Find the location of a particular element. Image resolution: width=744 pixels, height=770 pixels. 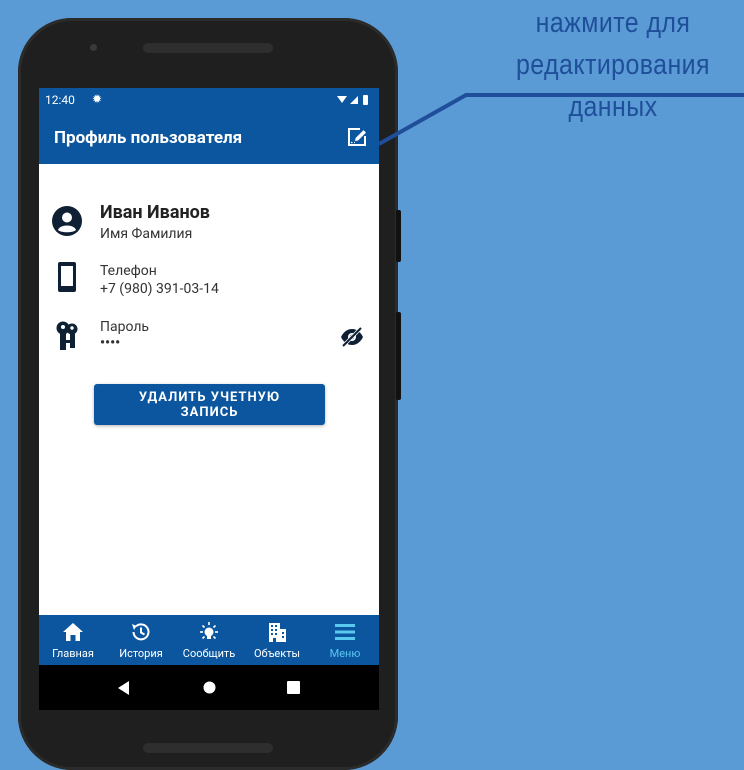

home-icon is located at coordinates (73, 632).